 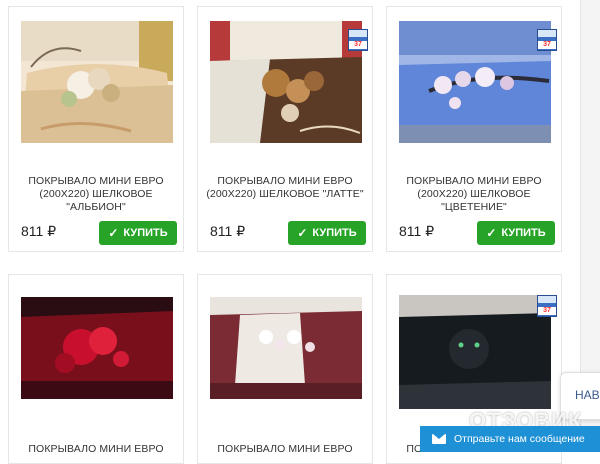 What do you see at coordinates (519, 439) in the screenshot?
I see `send-message-label: Отправьте нам сообщение` at bounding box center [519, 439].